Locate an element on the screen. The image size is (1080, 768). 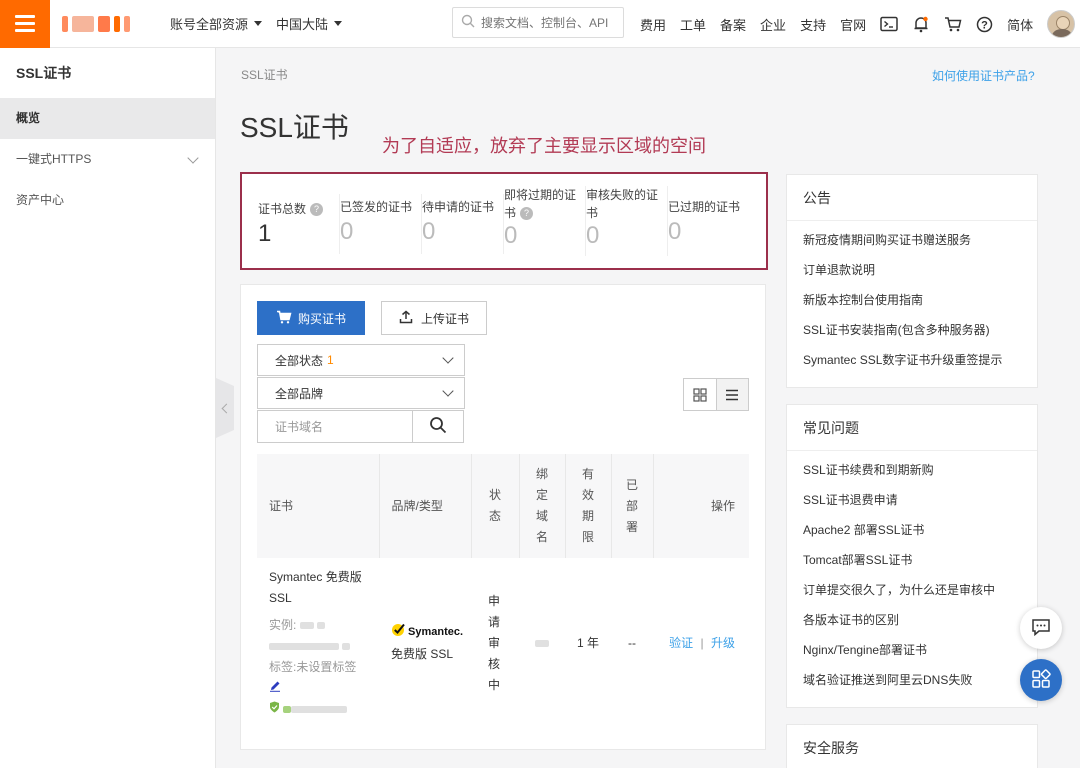
global-search is located at coordinates (538, 22).